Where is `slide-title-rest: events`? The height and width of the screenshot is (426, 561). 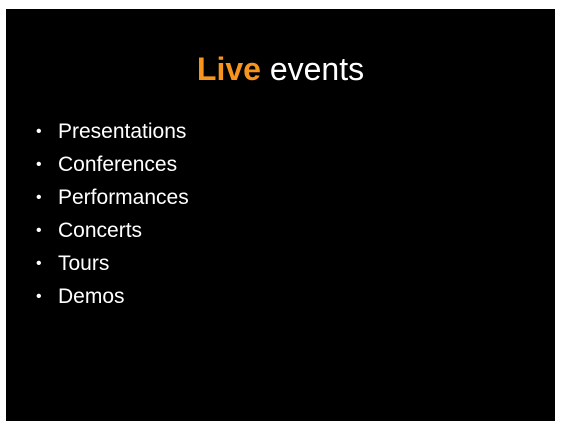 slide-title-rest: events is located at coordinates (312, 69).